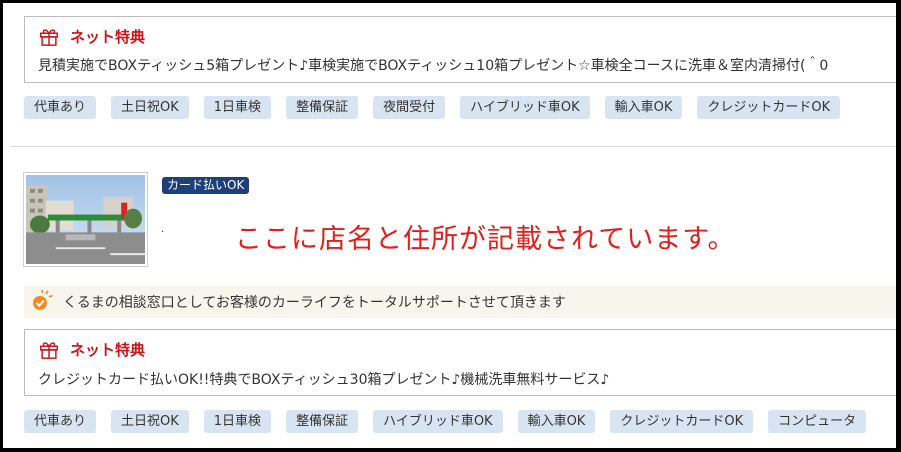 The width and height of the screenshot is (901, 452). What do you see at coordinates (314, 303) in the screenshot?
I see `catchphrase-text: くるまの相談窓口としてお客様のカーライフをトータルサポートさせて頂きます` at bounding box center [314, 303].